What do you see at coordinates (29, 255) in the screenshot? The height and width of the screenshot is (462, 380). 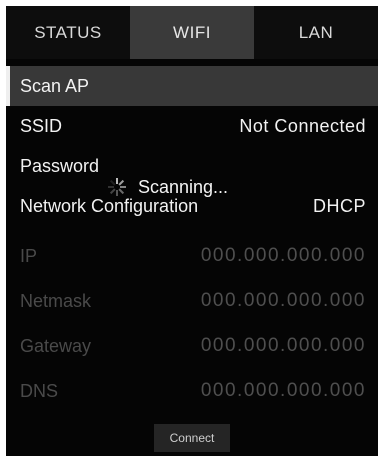 I see `ip-label: IP` at bounding box center [29, 255].